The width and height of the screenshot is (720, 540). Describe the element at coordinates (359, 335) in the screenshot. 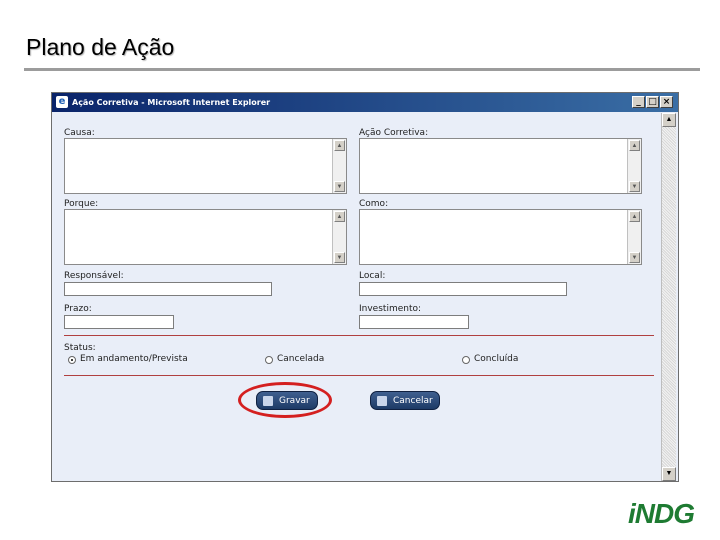

I see `form-divider-top` at that location.